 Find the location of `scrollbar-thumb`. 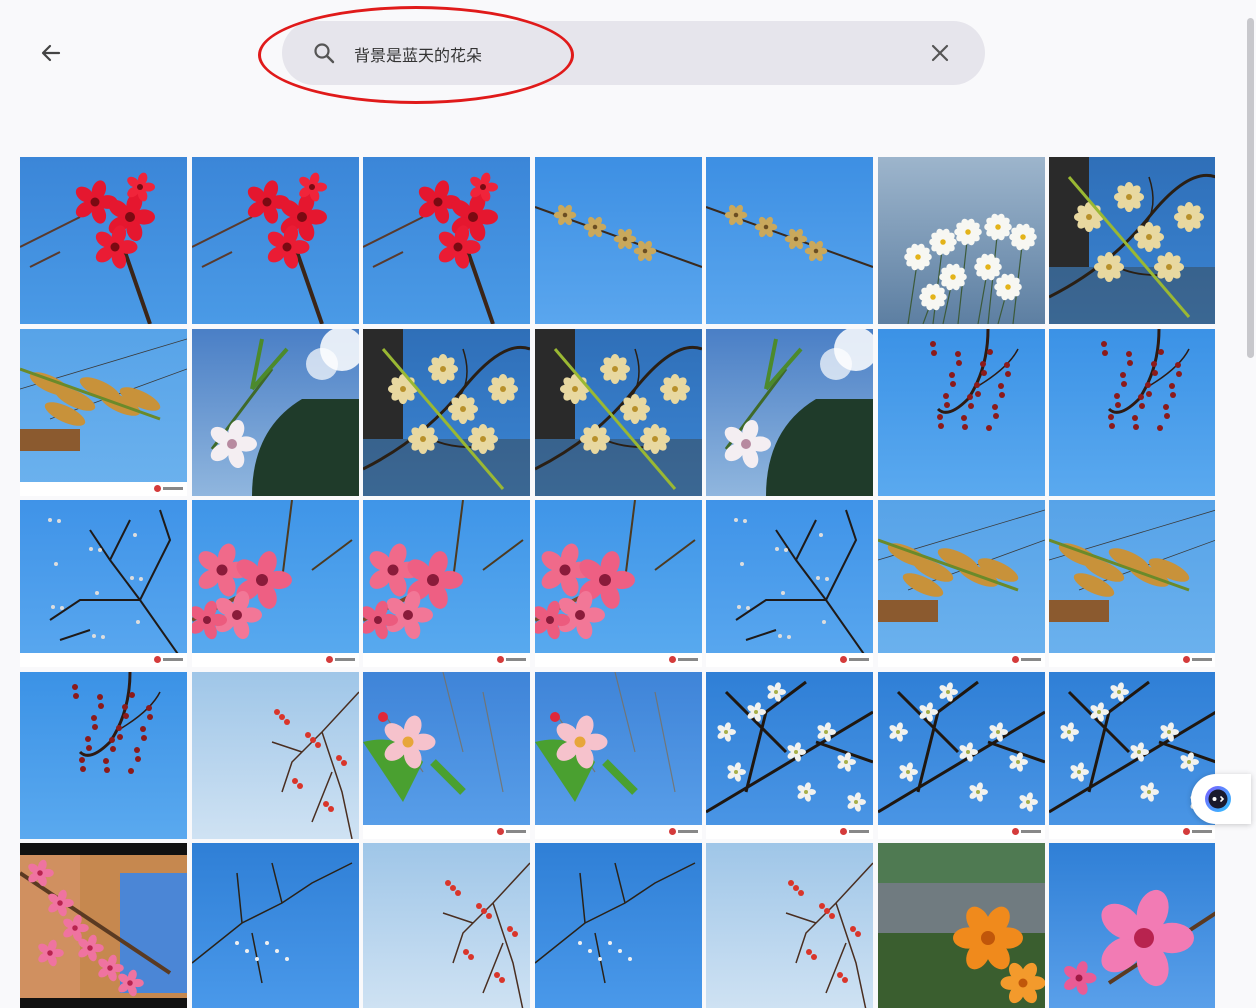

scrollbar-thumb is located at coordinates (1250, 188).